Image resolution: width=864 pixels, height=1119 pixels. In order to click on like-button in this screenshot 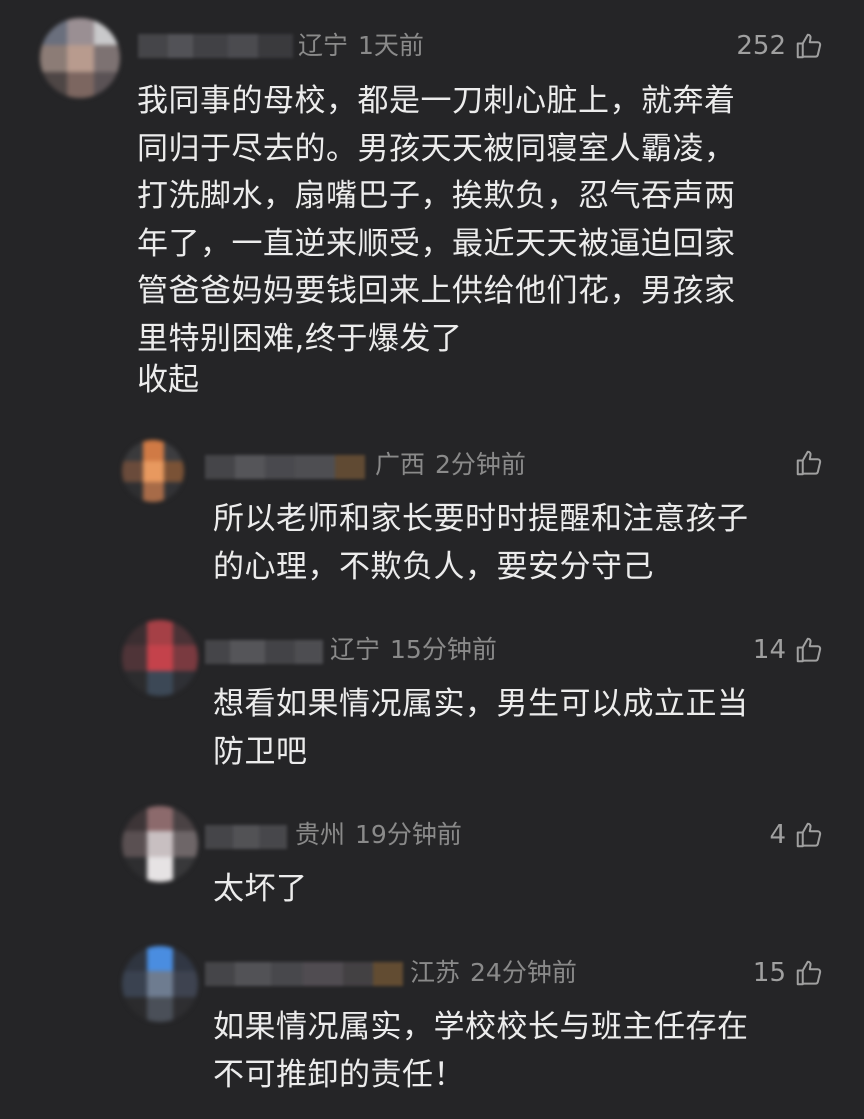, I will do `click(805, 463)`.